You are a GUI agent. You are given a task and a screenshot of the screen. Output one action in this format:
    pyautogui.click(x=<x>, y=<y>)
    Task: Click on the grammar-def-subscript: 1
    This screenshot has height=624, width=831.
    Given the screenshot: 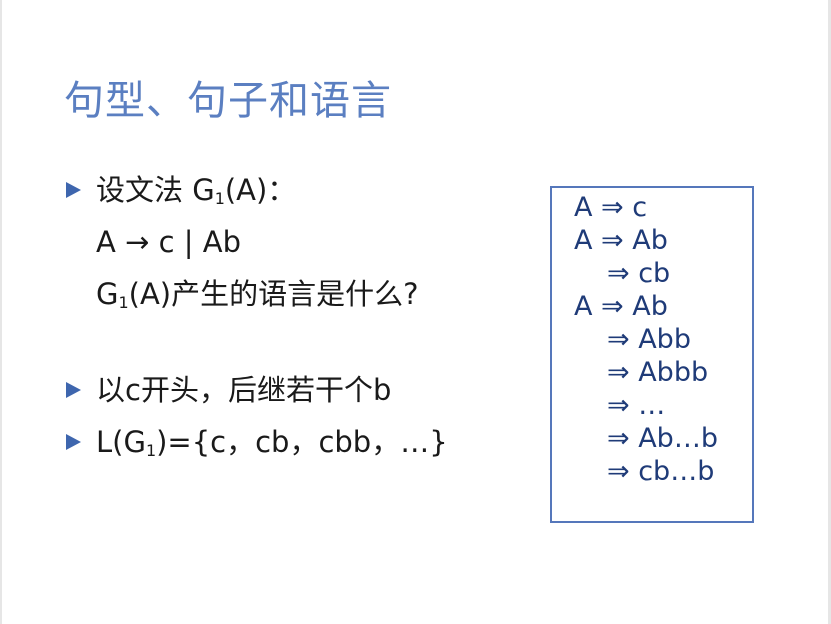 What is the action you would take?
    pyautogui.click(x=219, y=198)
    